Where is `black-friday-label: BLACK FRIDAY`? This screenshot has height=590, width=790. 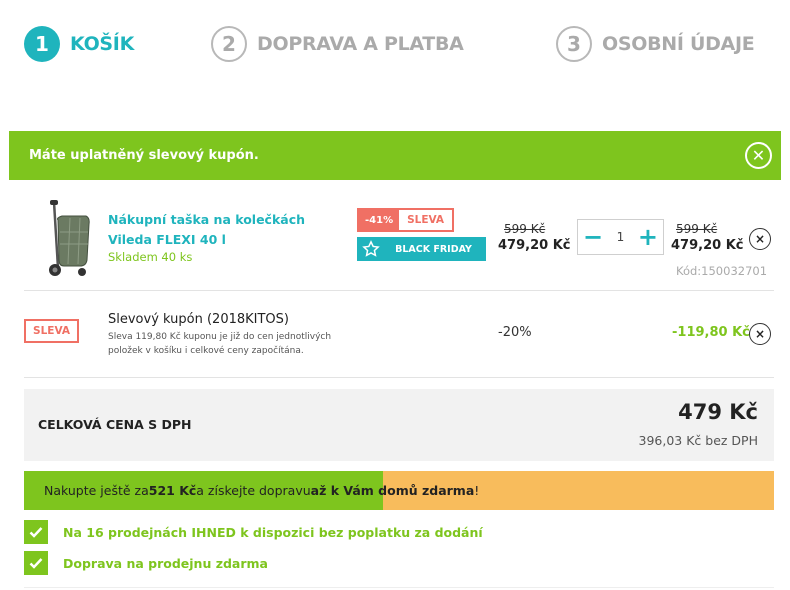
black-friday-label: BLACK FRIDAY is located at coordinates (433, 249).